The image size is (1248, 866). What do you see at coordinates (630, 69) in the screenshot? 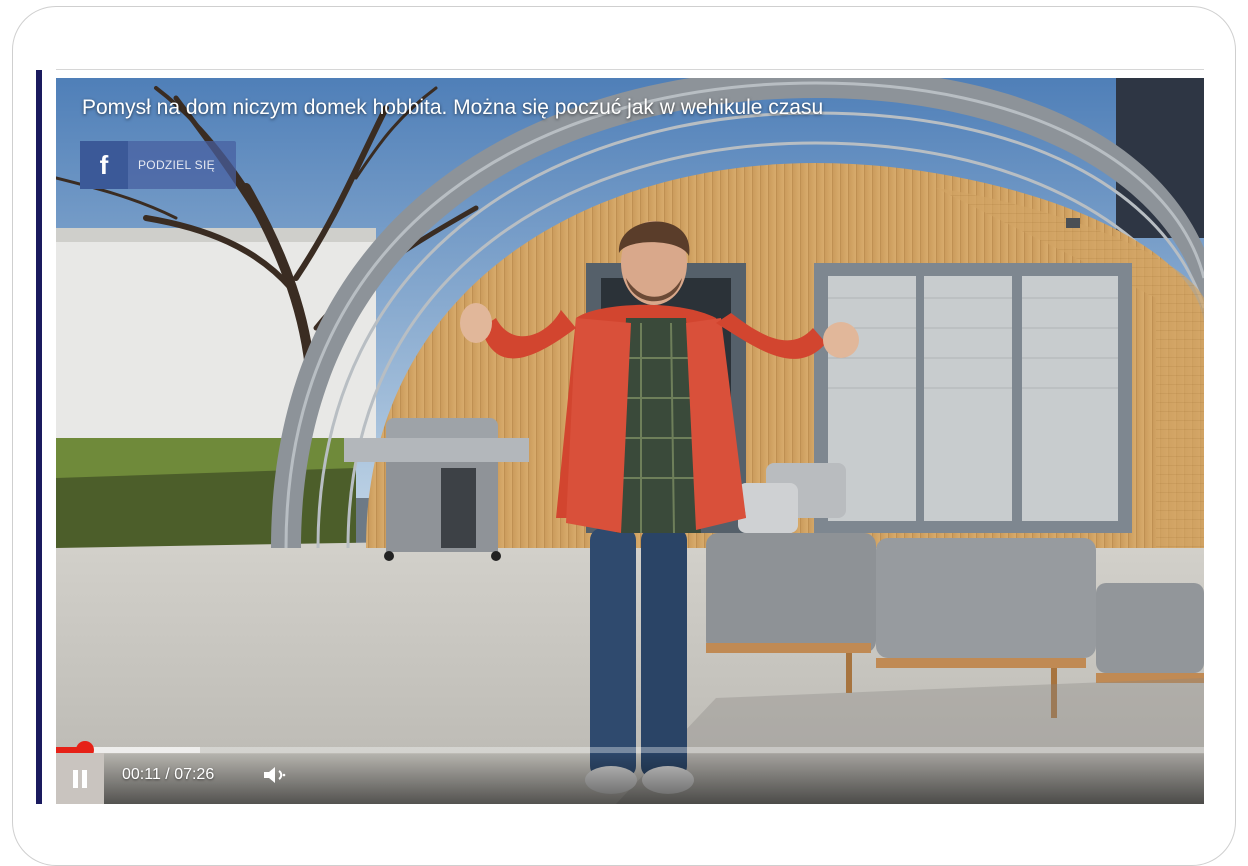
I see `divider` at bounding box center [630, 69].